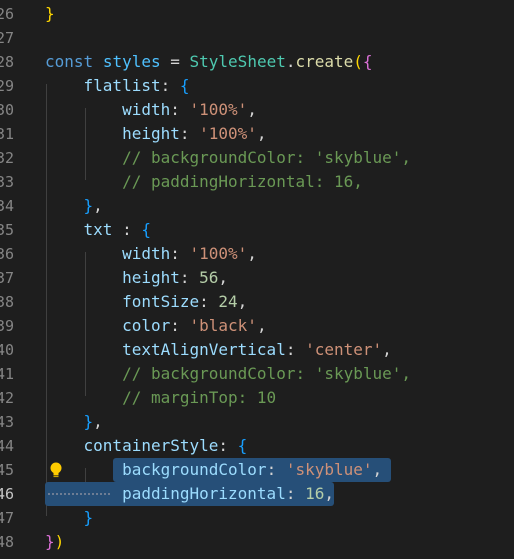  Describe the element at coordinates (257, 38) in the screenshot. I see `code-line: 27` at that location.